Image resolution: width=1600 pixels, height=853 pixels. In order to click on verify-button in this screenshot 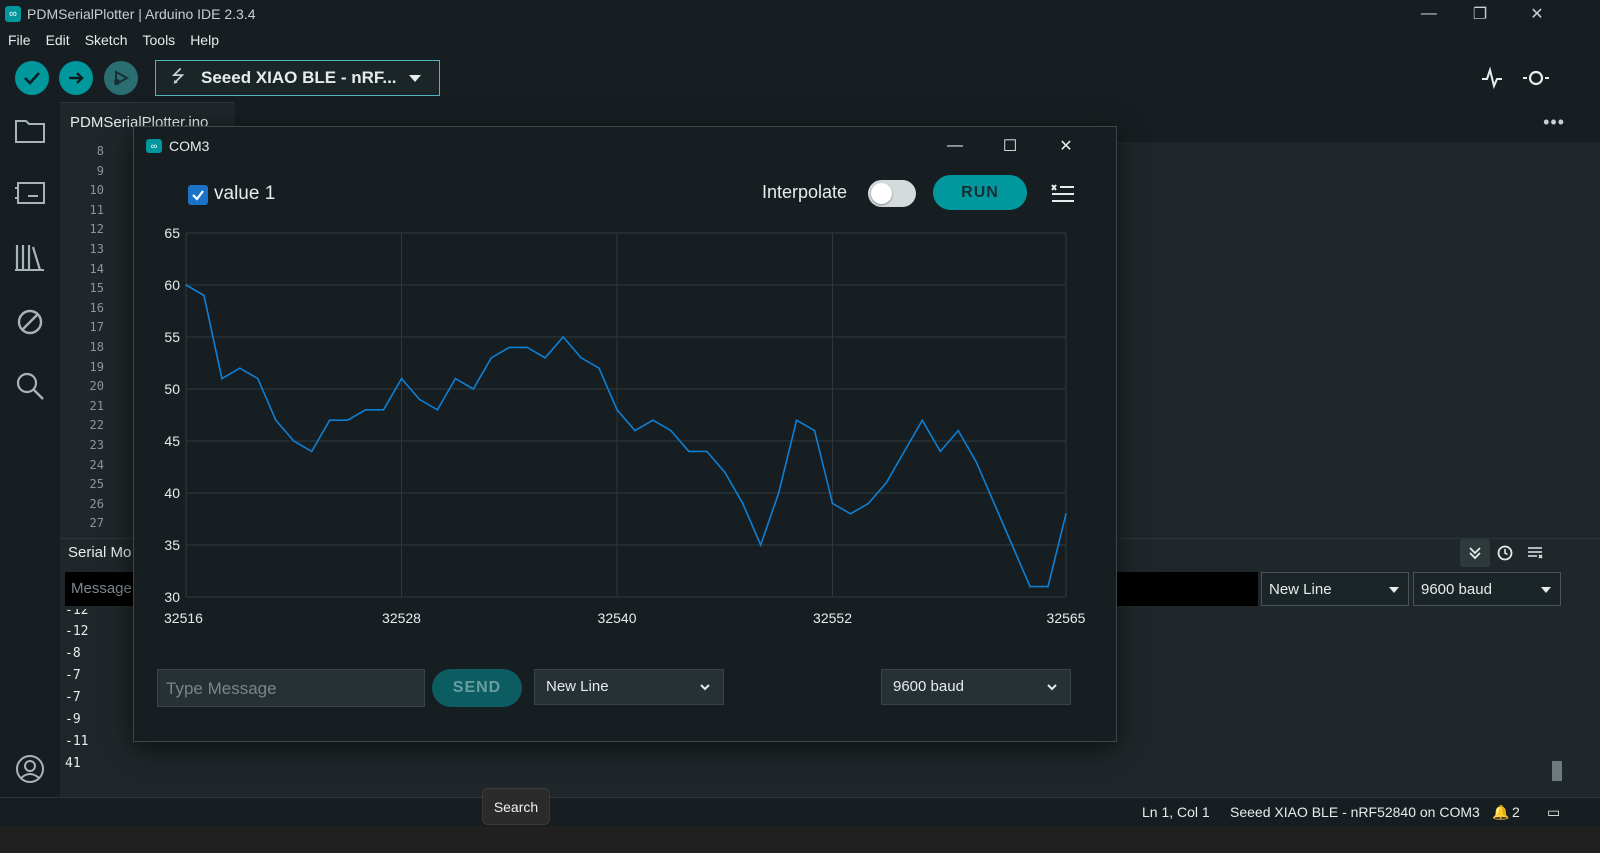, I will do `click(32, 78)`.